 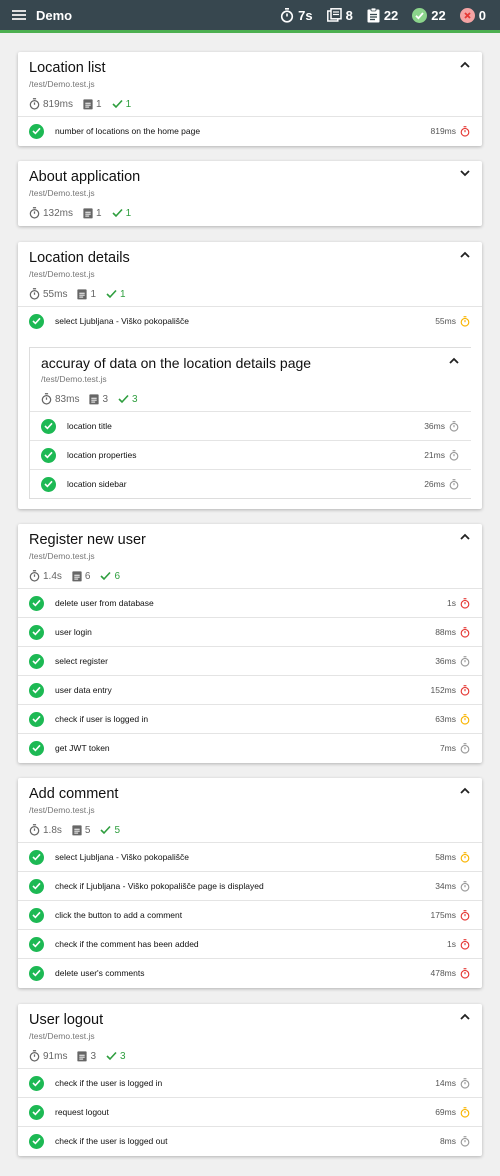 What do you see at coordinates (465, 1112) in the screenshot?
I see `timer-medium-icon` at bounding box center [465, 1112].